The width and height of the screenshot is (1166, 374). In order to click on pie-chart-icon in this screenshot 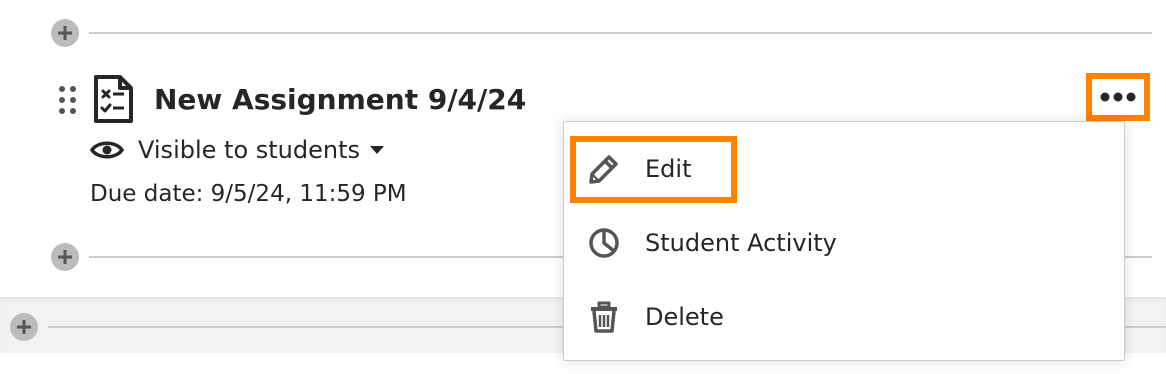, I will do `click(604, 243)`.